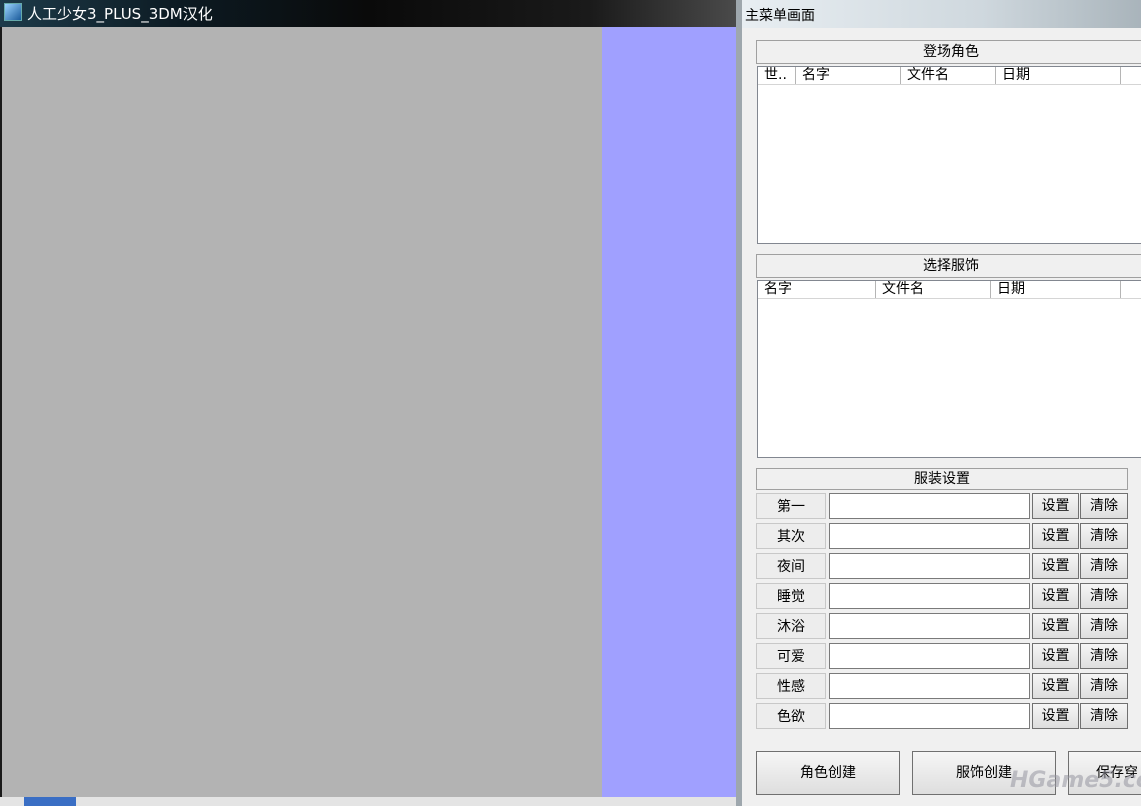 The image size is (1141, 806). I want to click on taskbar-thumbnail, so click(50, 801).